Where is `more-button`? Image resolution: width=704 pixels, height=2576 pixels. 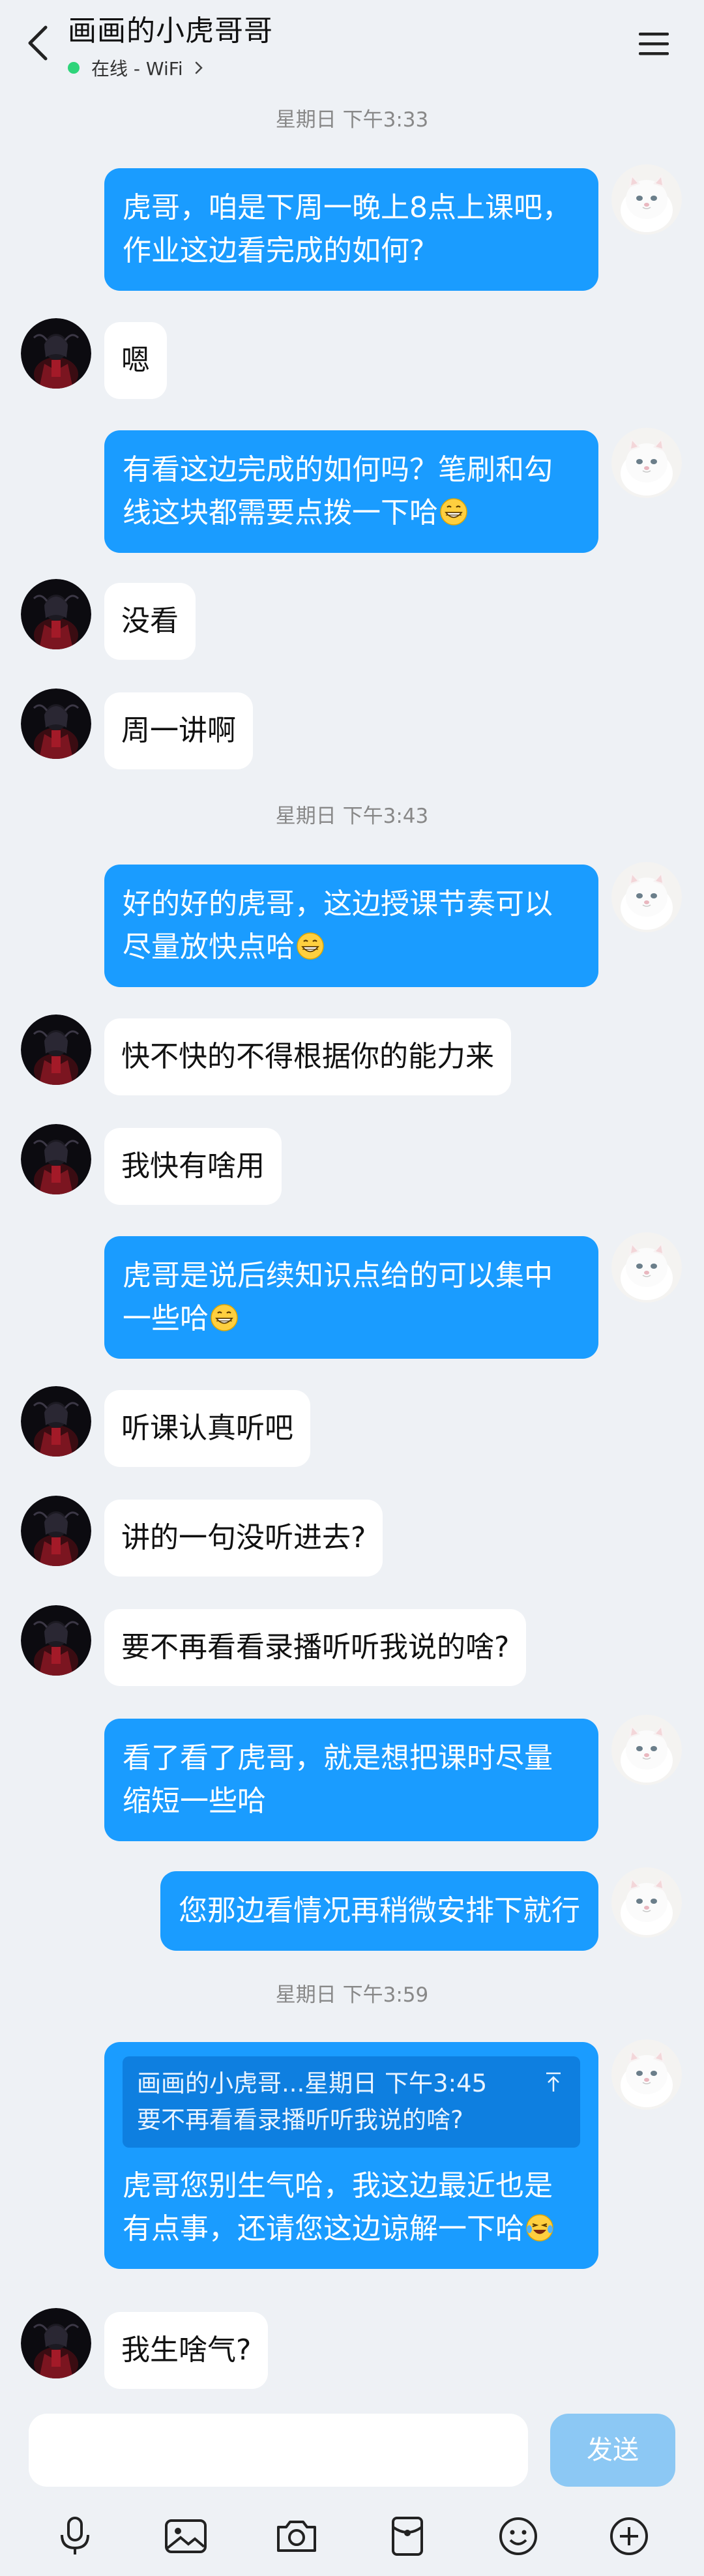 more-button is located at coordinates (630, 2536).